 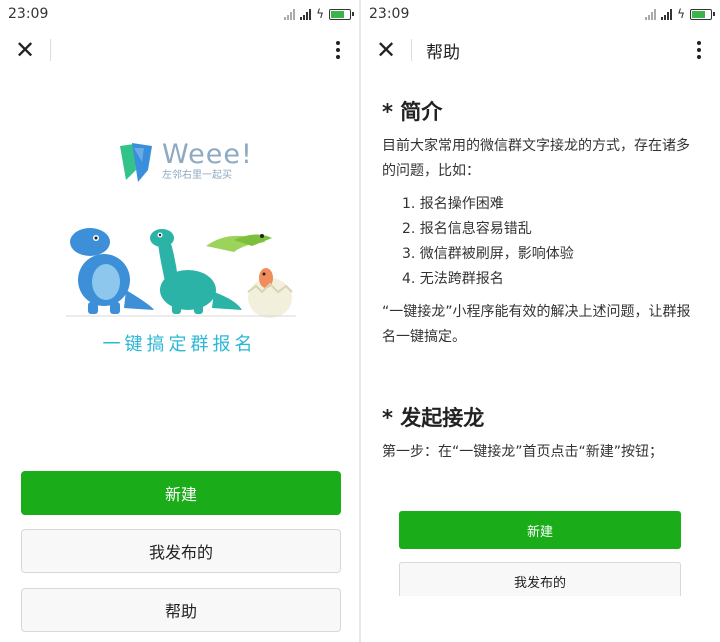 I want to click on slogan: 一键搞定群报名, so click(x=179, y=344).